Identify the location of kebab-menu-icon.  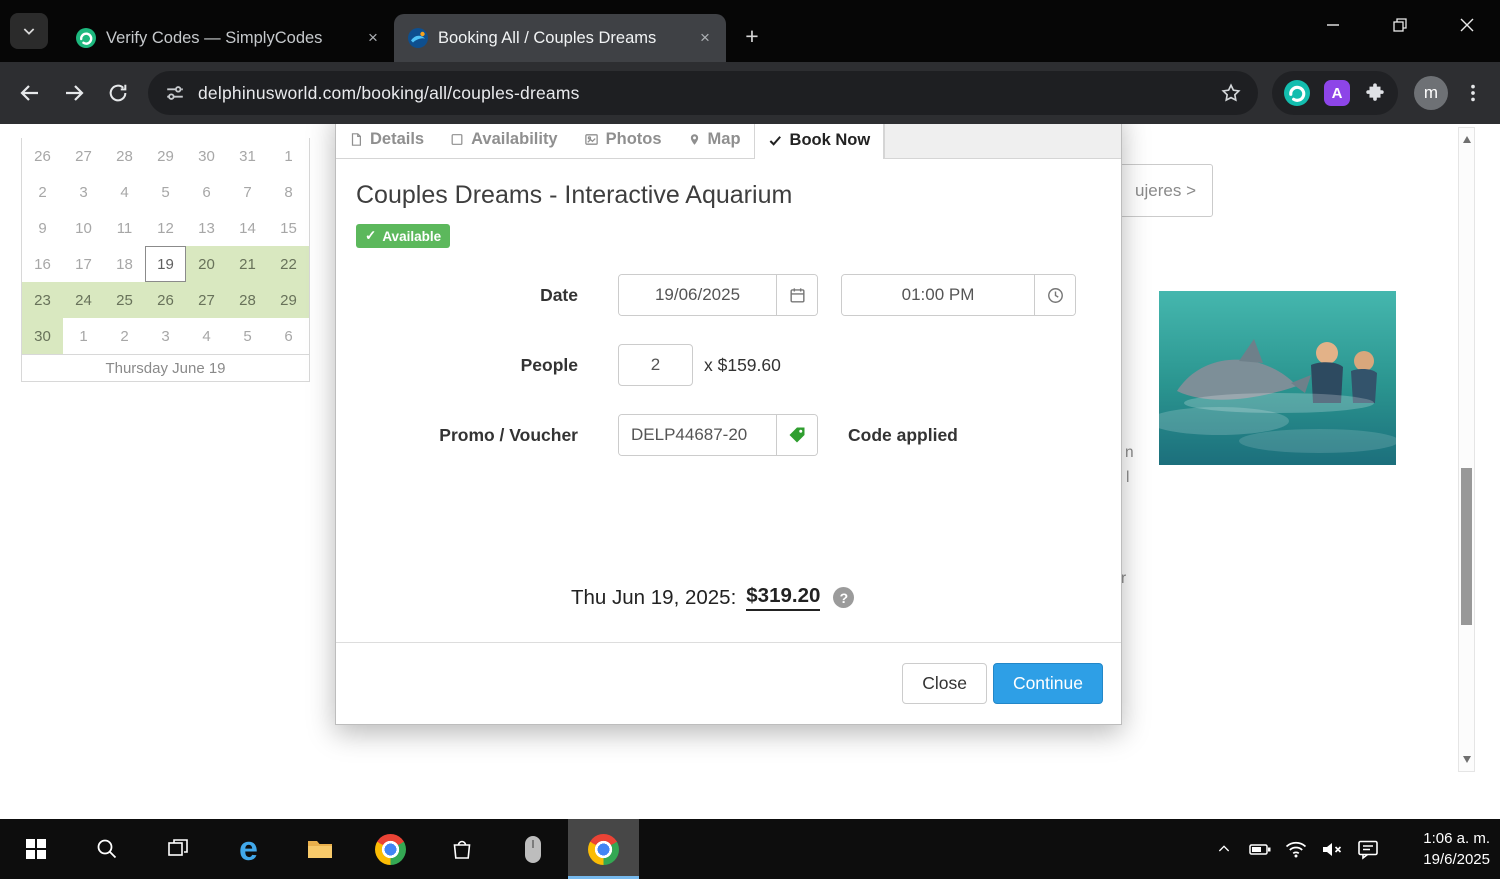
(1473, 93).